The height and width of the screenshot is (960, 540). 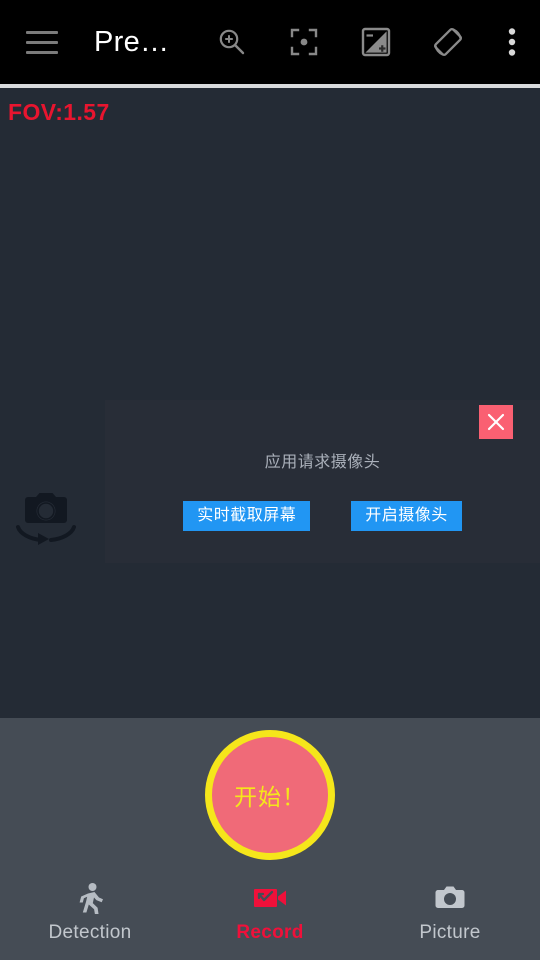 What do you see at coordinates (322, 462) in the screenshot?
I see `dialog-message: 应用请求摄像头` at bounding box center [322, 462].